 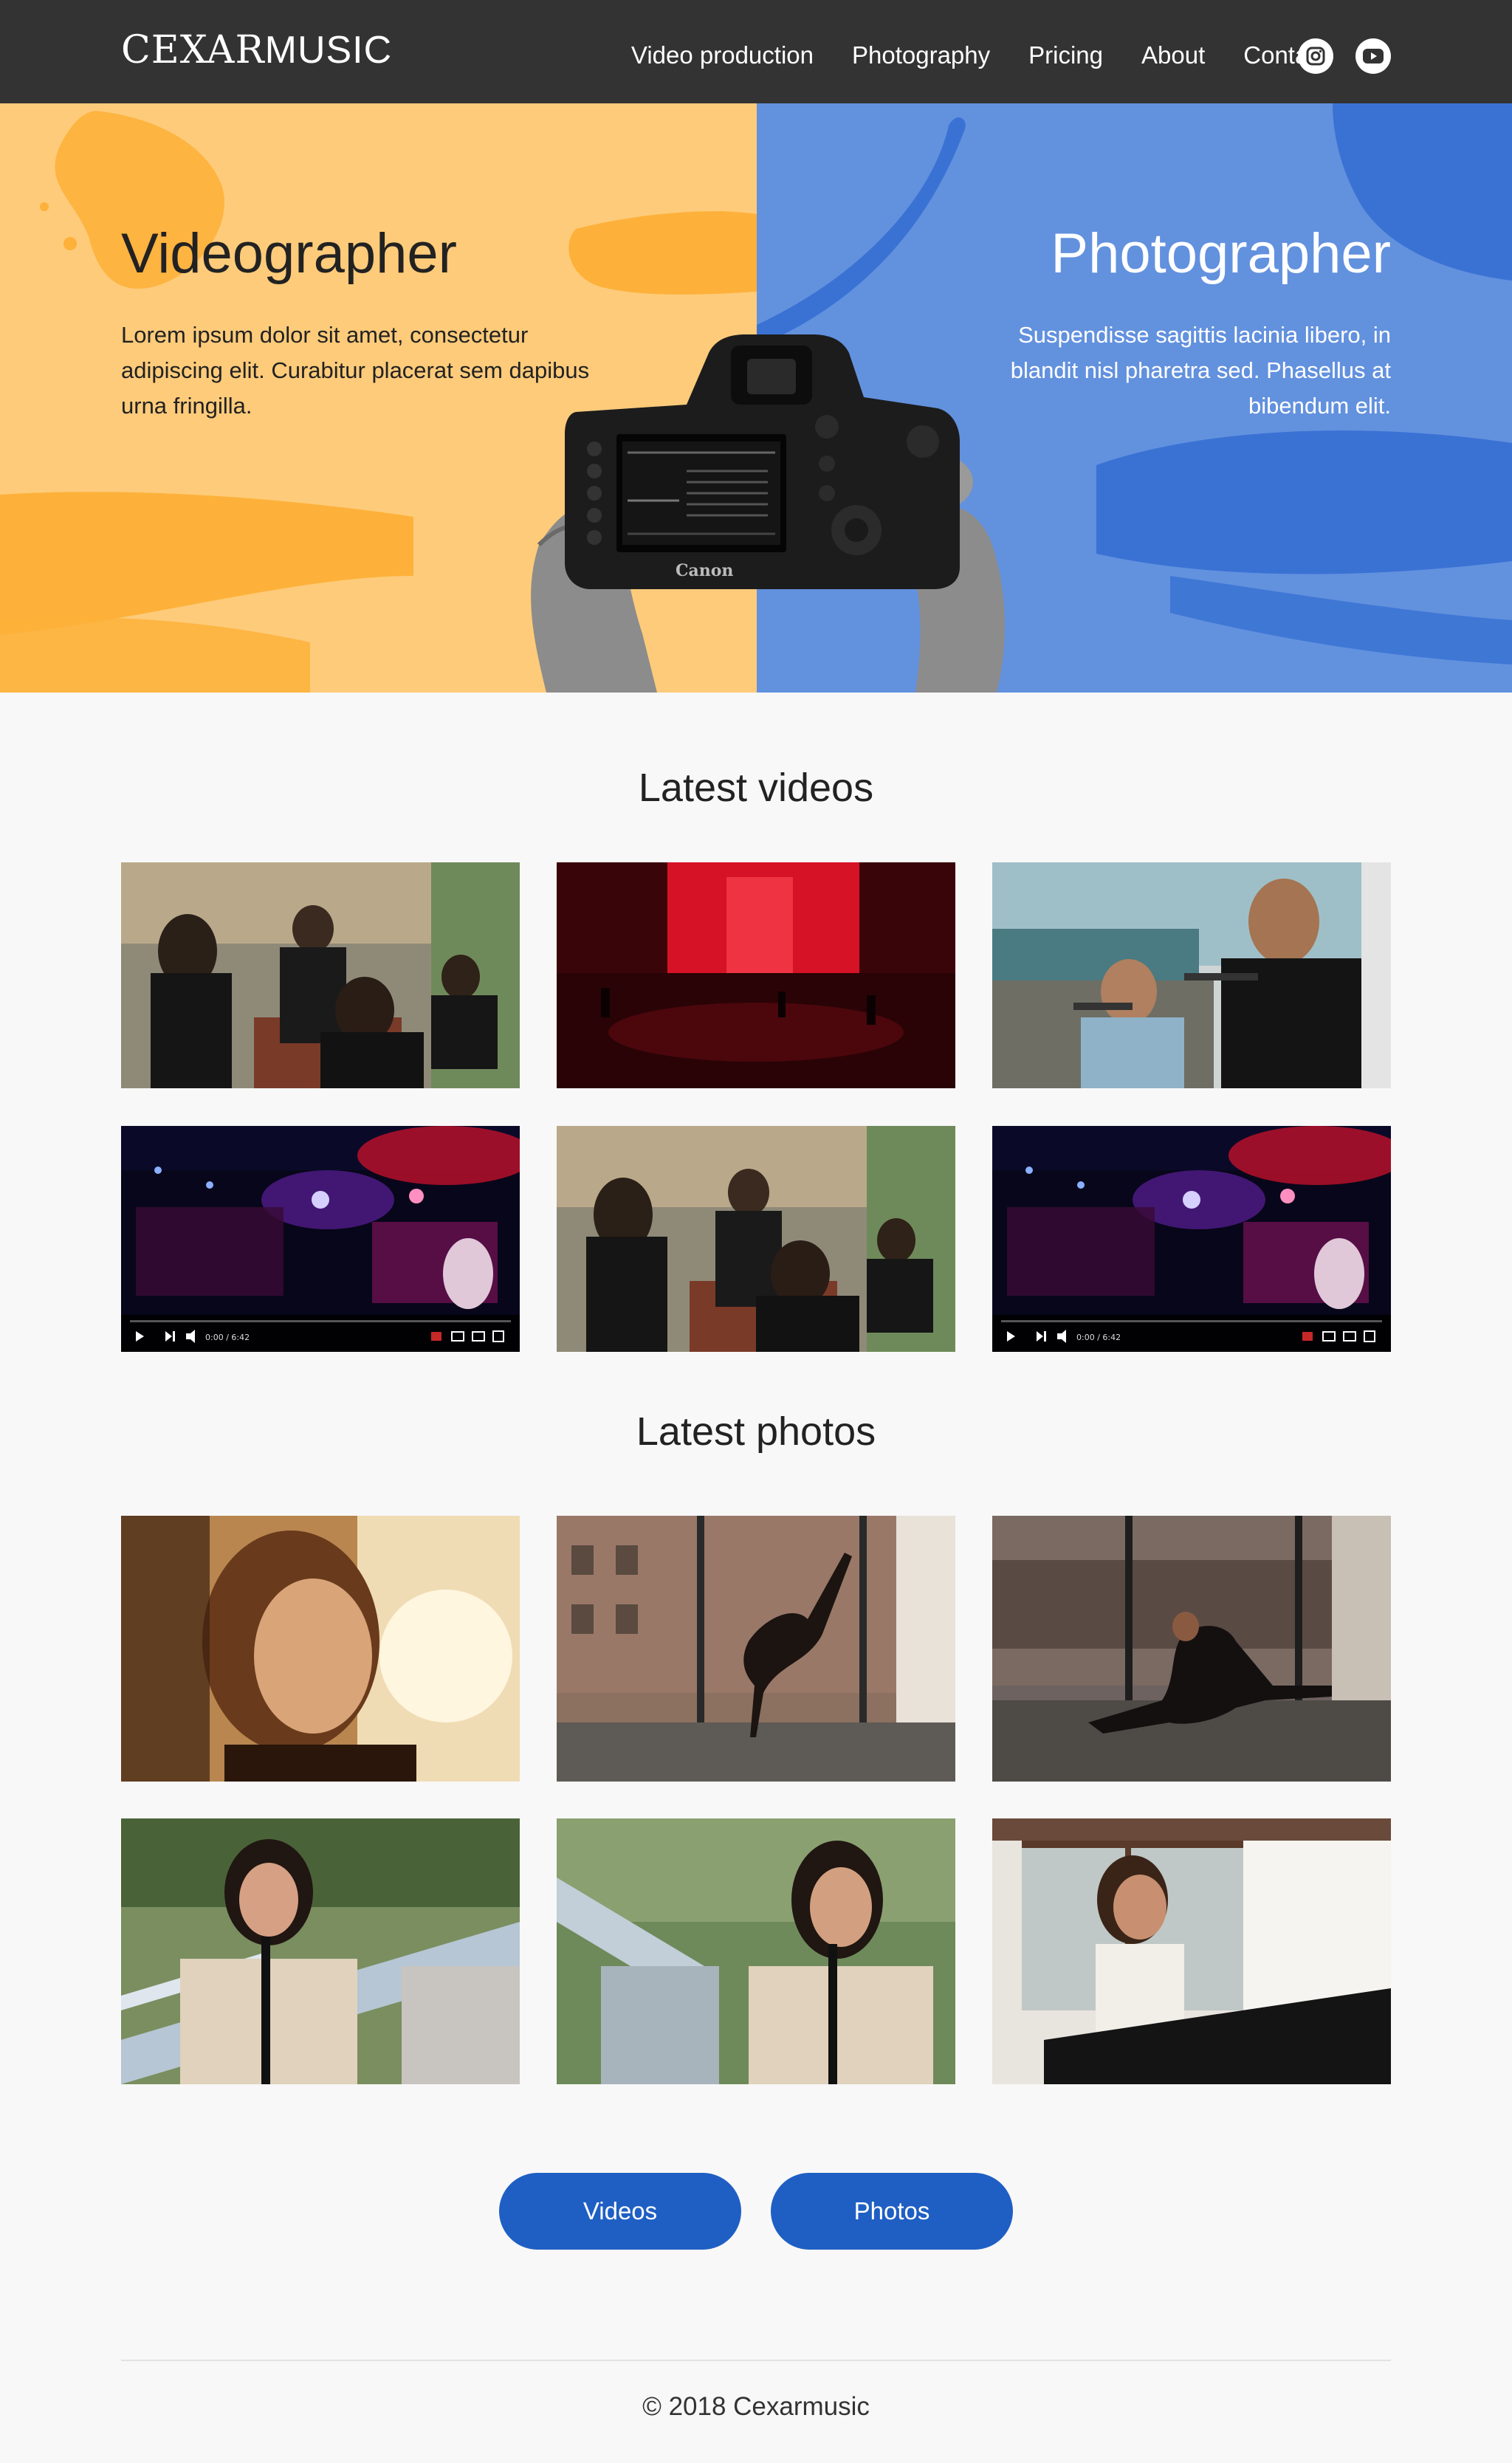 What do you see at coordinates (1173, 55) in the screenshot?
I see `nav-link-about: About` at bounding box center [1173, 55].